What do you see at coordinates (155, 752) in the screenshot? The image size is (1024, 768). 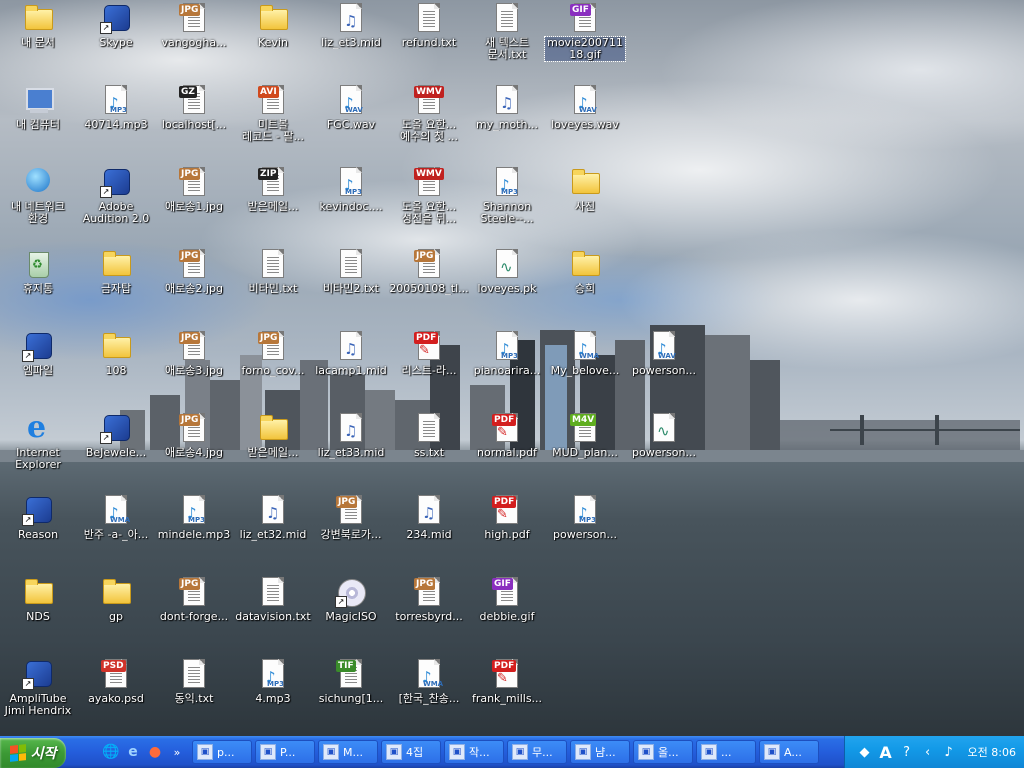 I see `media-icon: ●` at bounding box center [155, 752].